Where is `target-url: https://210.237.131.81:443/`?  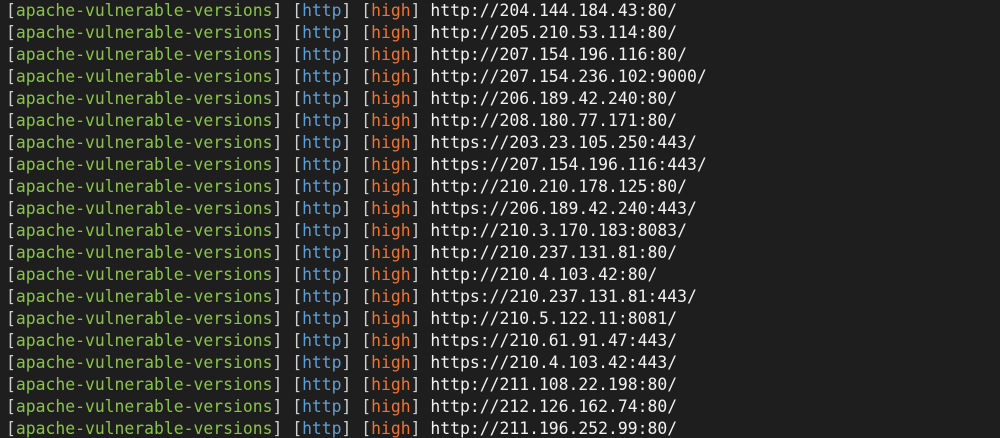 target-url: https://210.237.131.81:443/ is located at coordinates (563, 296).